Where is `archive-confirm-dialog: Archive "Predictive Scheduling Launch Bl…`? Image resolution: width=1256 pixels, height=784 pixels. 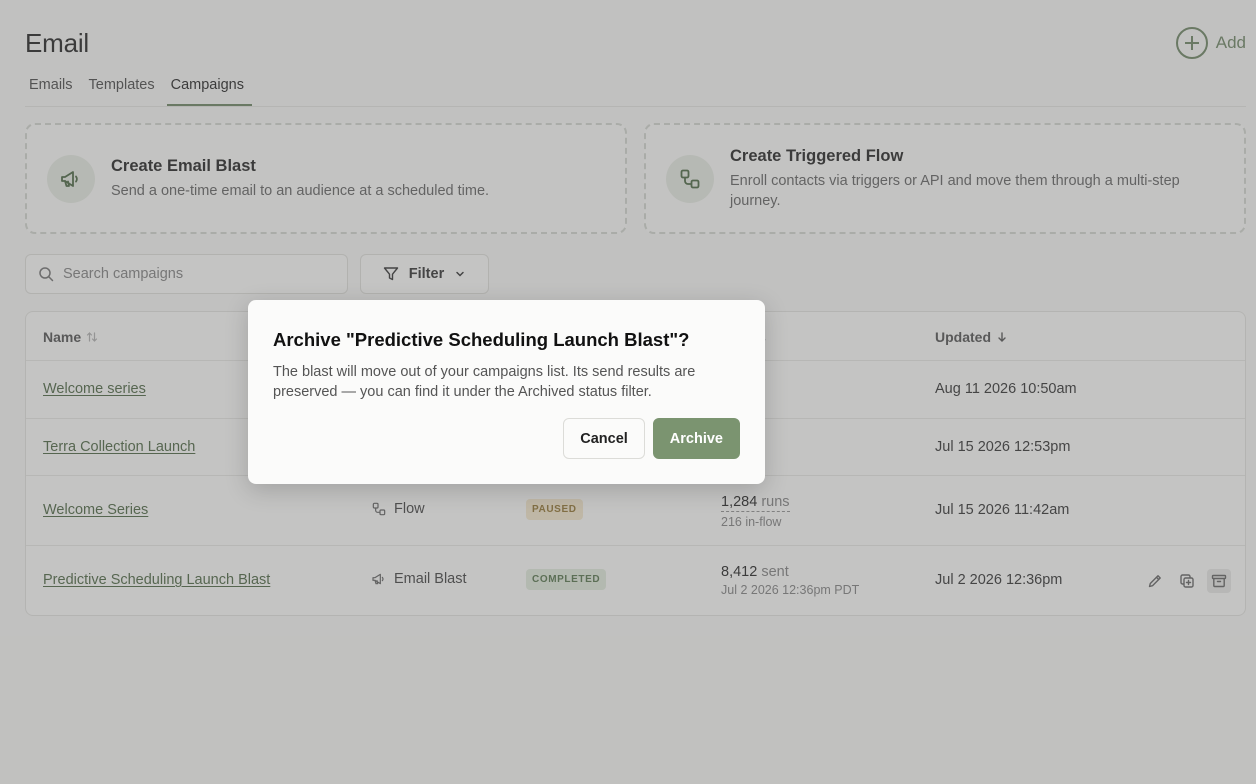 archive-confirm-dialog: Archive "Predictive Scheduling Launch Bl… is located at coordinates (506, 392).